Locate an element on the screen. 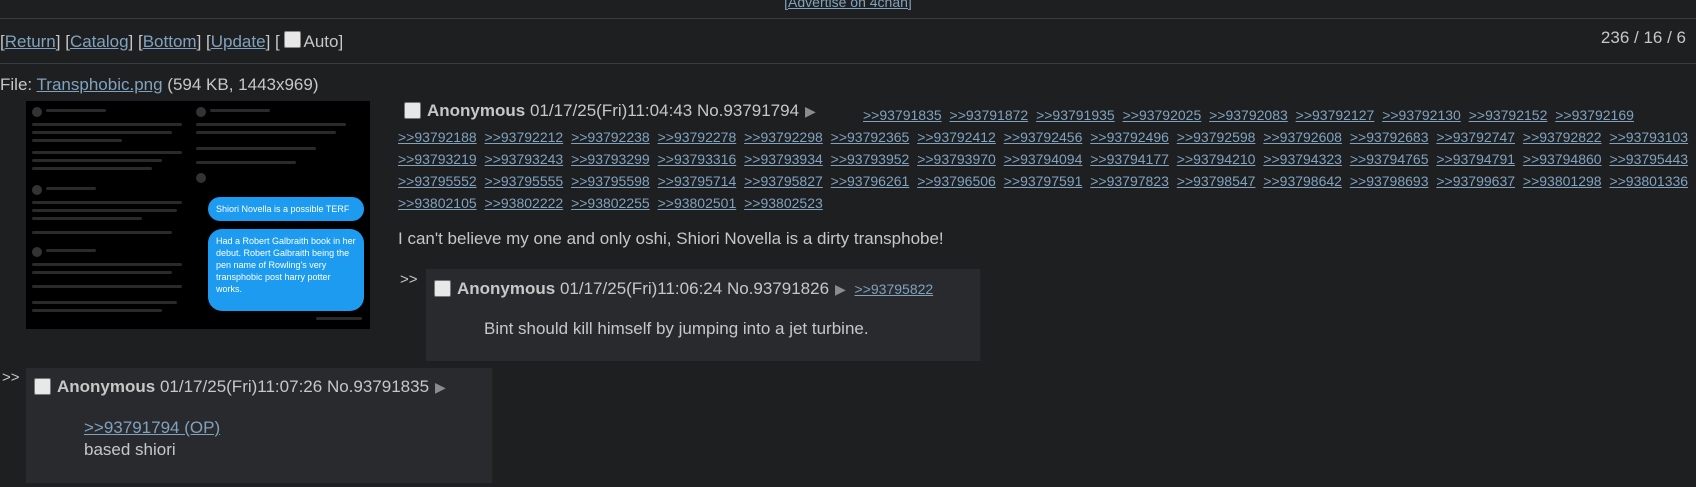 The height and width of the screenshot is (487, 1696). op-backlink: >>93802523 is located at coordinates (783, 203).